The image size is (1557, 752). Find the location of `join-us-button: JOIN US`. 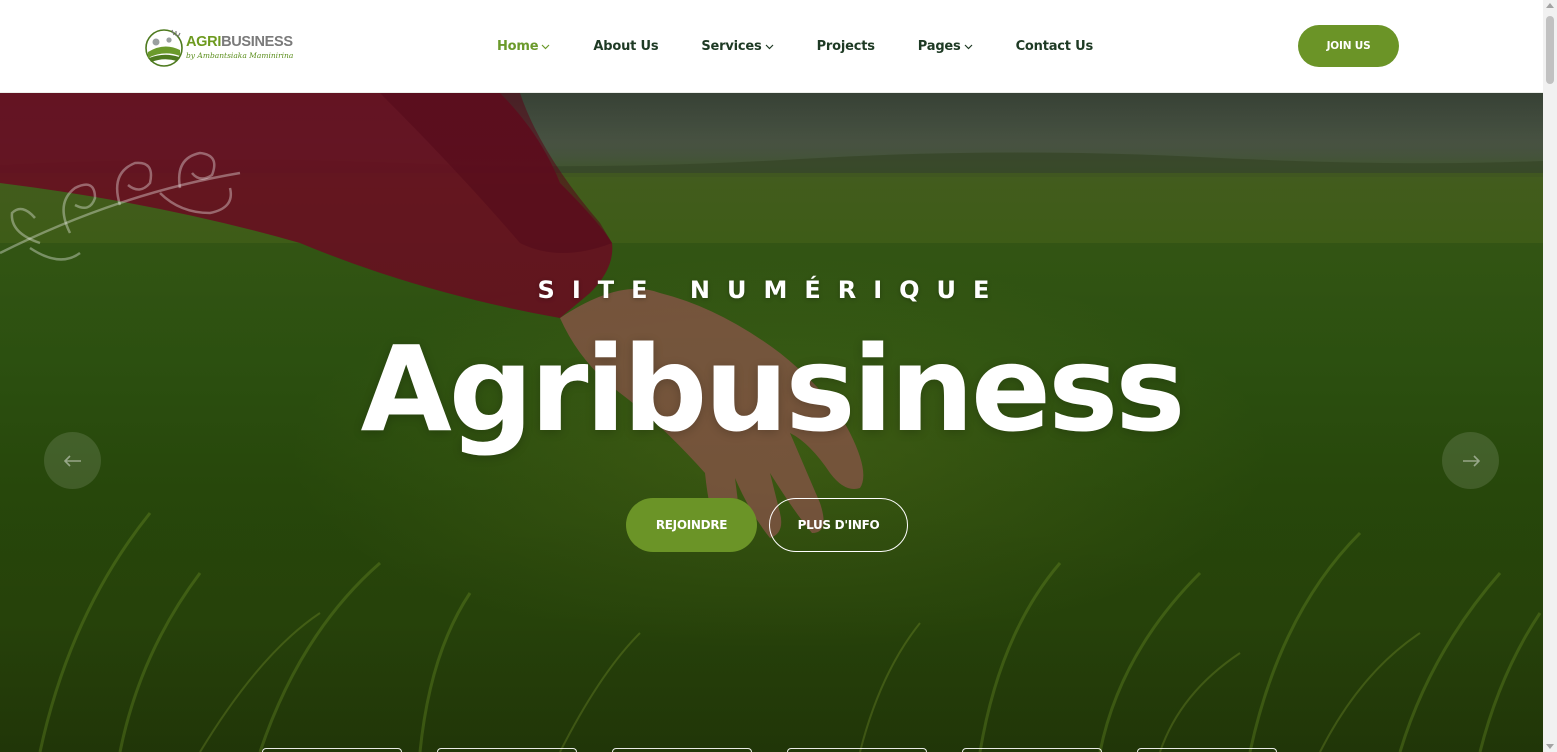

join-us-button: JOIN US is located at coordinates (1348, 46).